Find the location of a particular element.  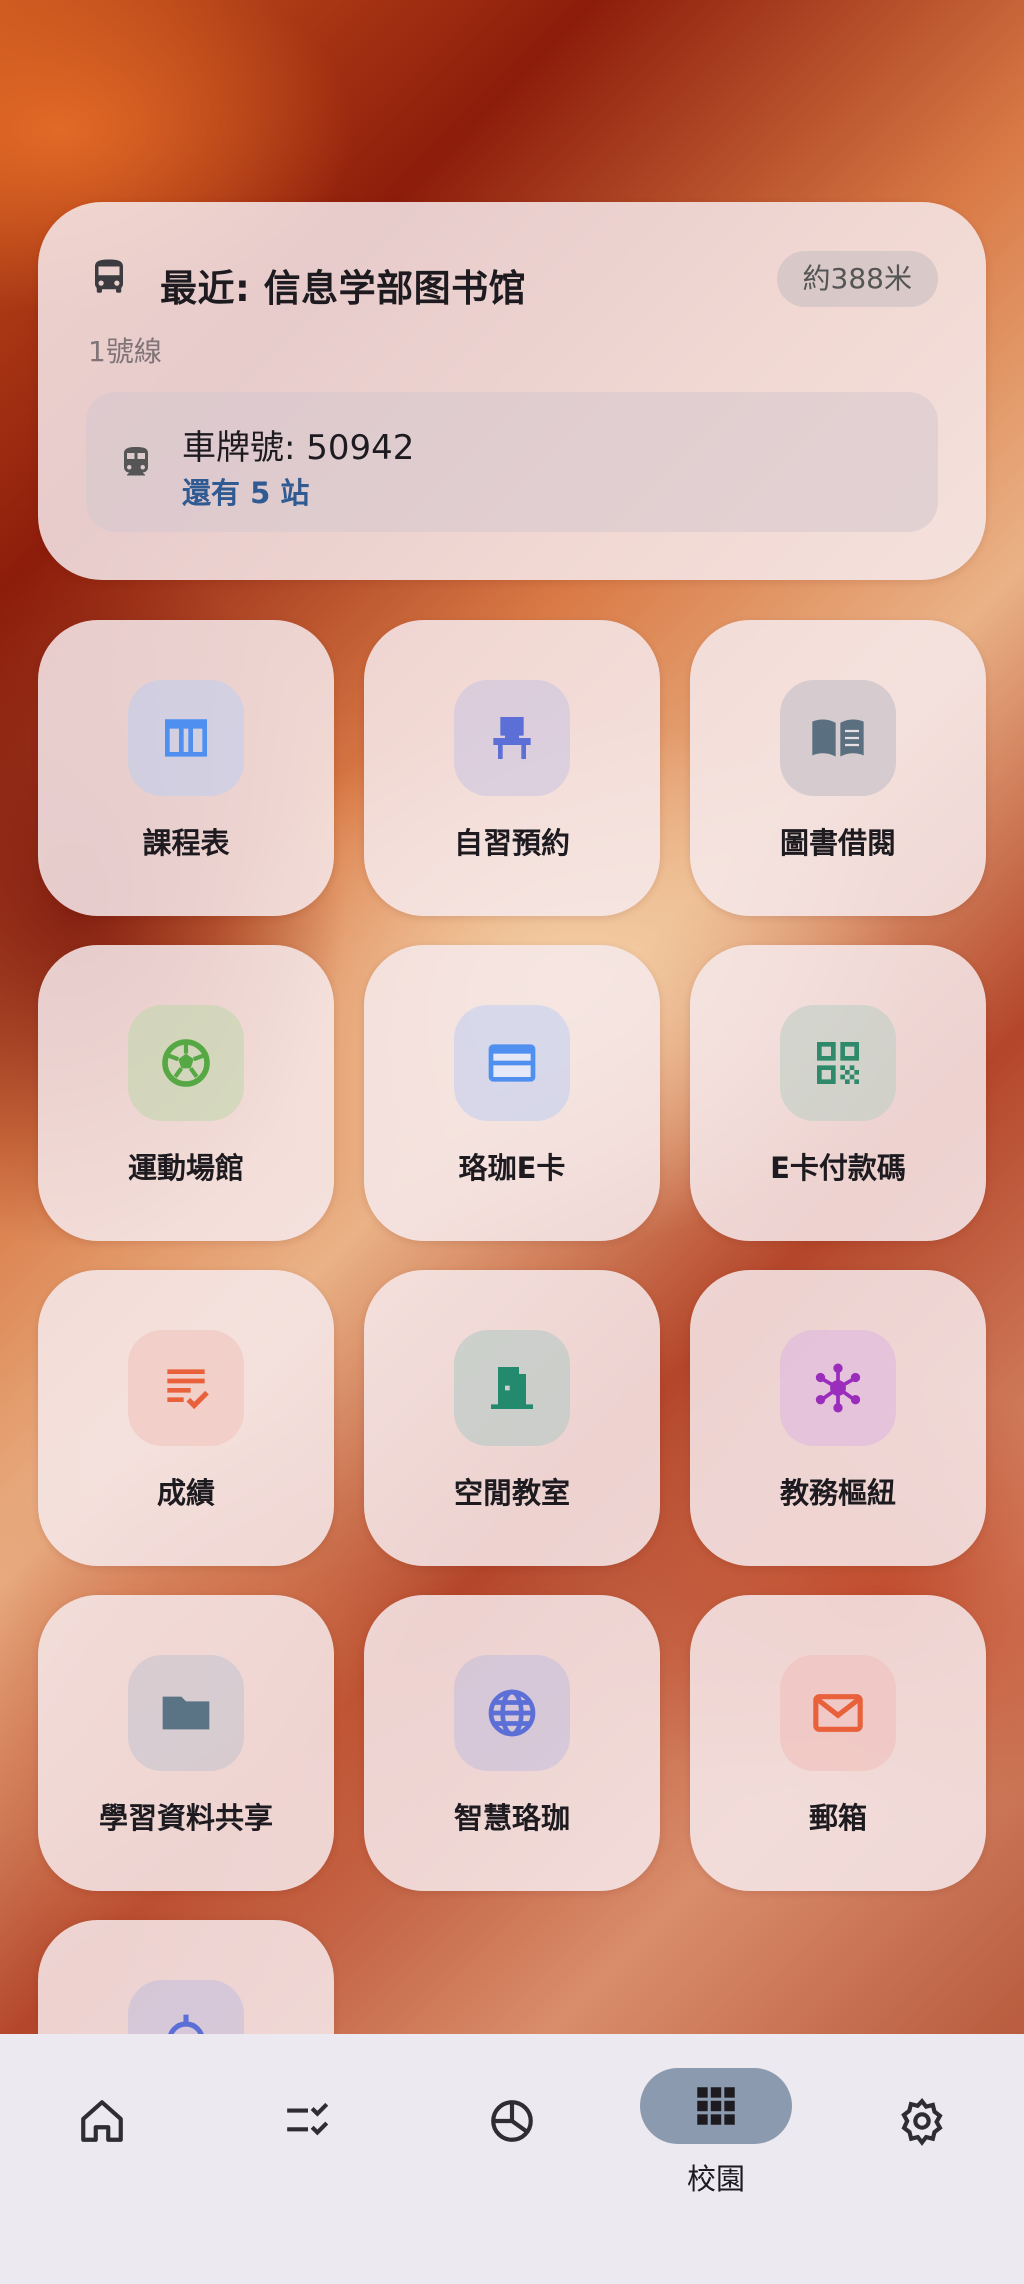

bus-icon is located at coordinates (109, 276).